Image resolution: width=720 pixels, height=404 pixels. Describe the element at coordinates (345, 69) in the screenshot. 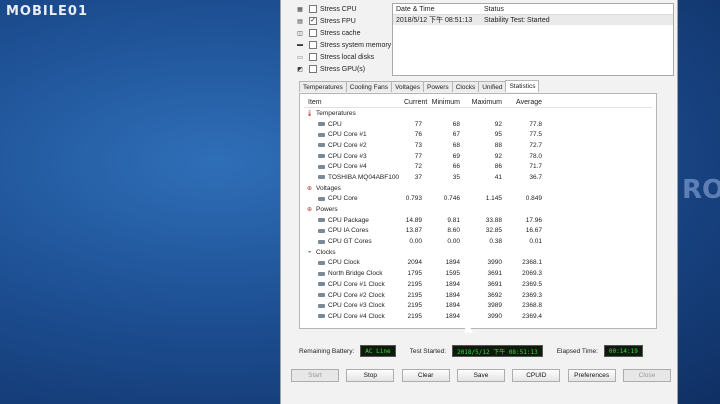

I see `stress-option-5: ◩ Stress GPU(s)` at that location.